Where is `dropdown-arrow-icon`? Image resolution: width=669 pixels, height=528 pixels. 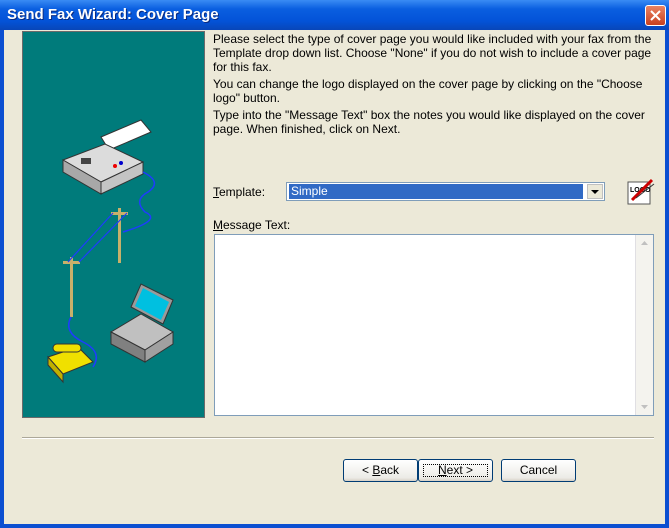 dropdown-arrow-icon is located at coordinates (595, 191).